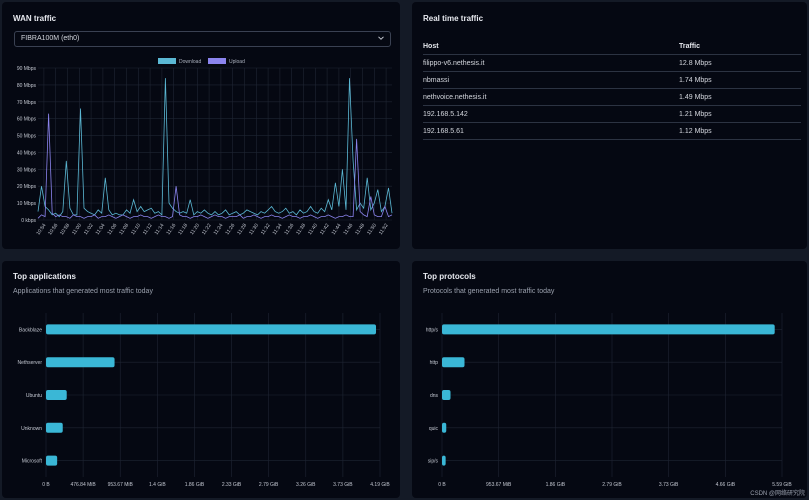 The width and height of the screenshot is (809, 500). I want to click on x-tick-label: 11:22, so click(207, 230).